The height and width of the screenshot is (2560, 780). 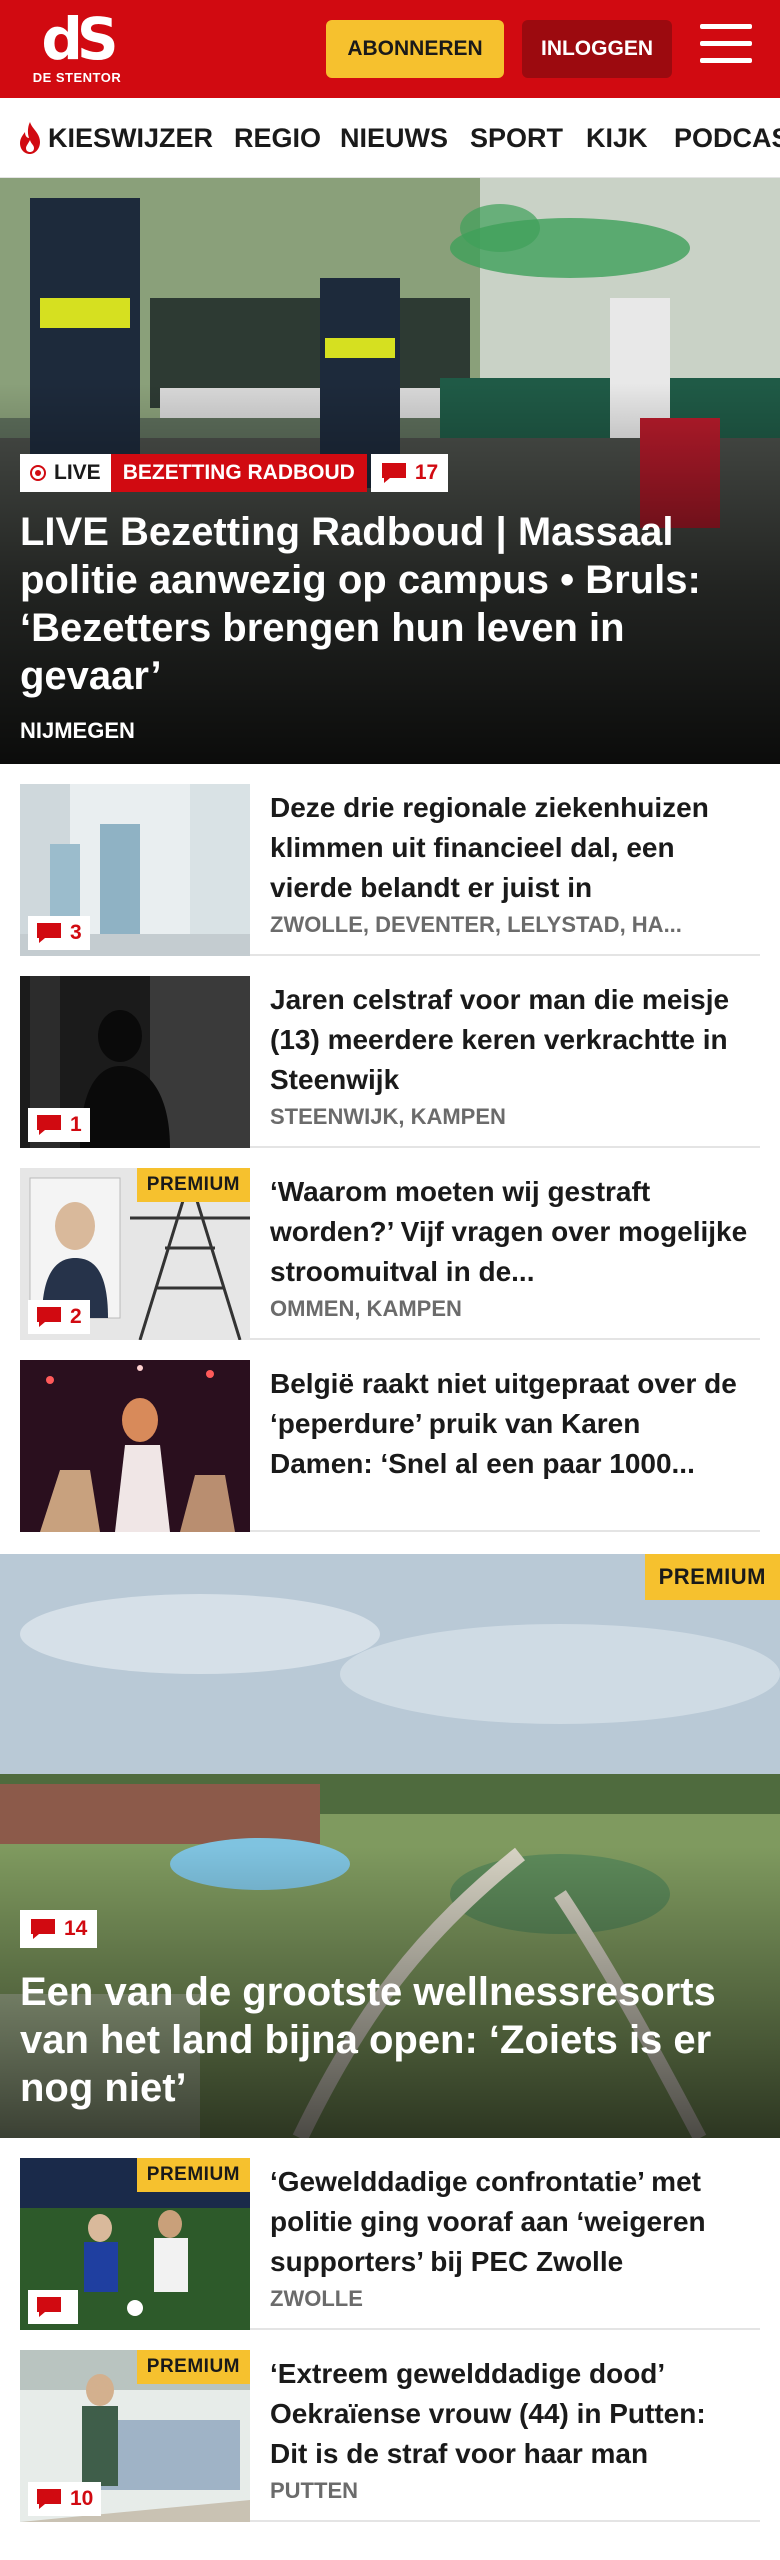 I want to click on nav-label: KIESWIJZER, so click(x=131, y=137).